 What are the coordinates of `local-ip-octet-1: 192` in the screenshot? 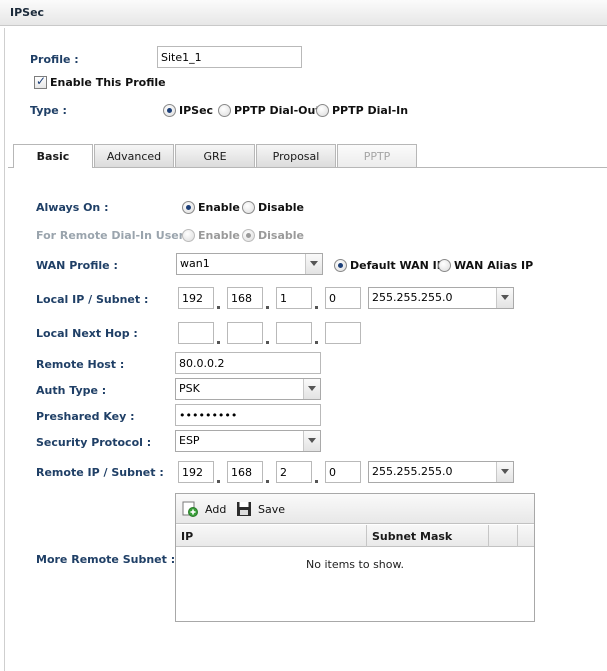 It's located at (196, 298).